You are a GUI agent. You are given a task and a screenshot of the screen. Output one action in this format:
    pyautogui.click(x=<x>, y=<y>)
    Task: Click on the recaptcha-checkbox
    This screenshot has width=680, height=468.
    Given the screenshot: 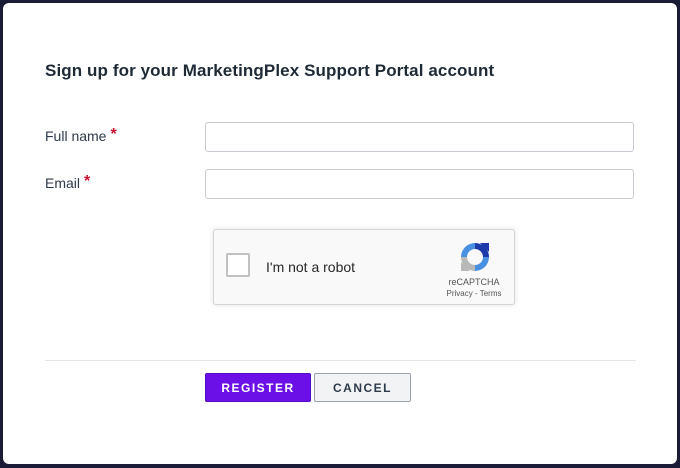 What is the action you would take?
    pyautogui.click(x=238, y=265)
    